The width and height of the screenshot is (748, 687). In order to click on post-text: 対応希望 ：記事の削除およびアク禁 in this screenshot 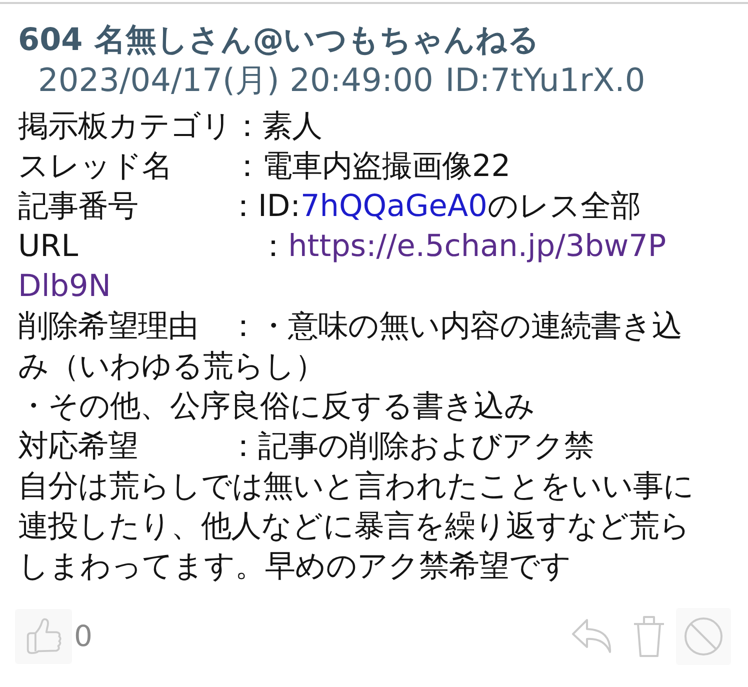, I will do `click(306, 447)`.